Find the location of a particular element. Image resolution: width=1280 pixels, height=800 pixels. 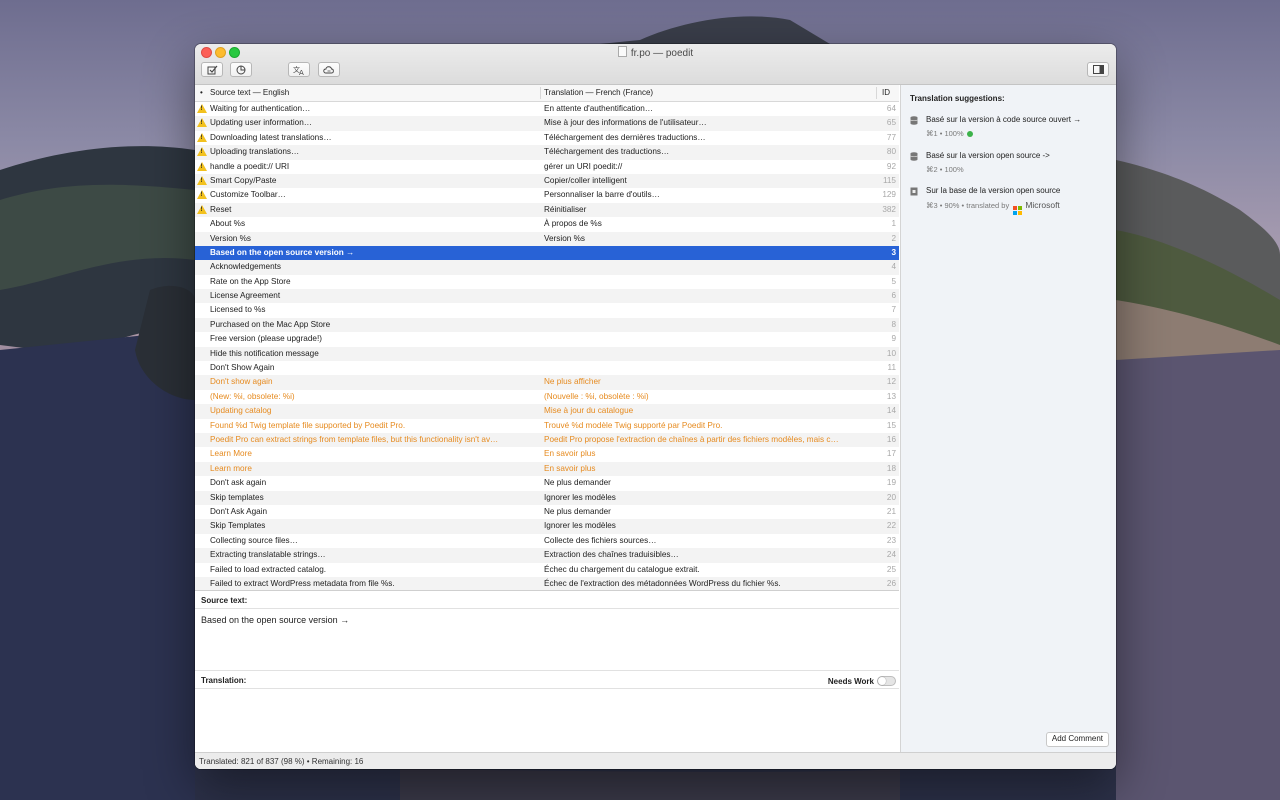

cloud-sync-icon is located at coordinates (328, 69).